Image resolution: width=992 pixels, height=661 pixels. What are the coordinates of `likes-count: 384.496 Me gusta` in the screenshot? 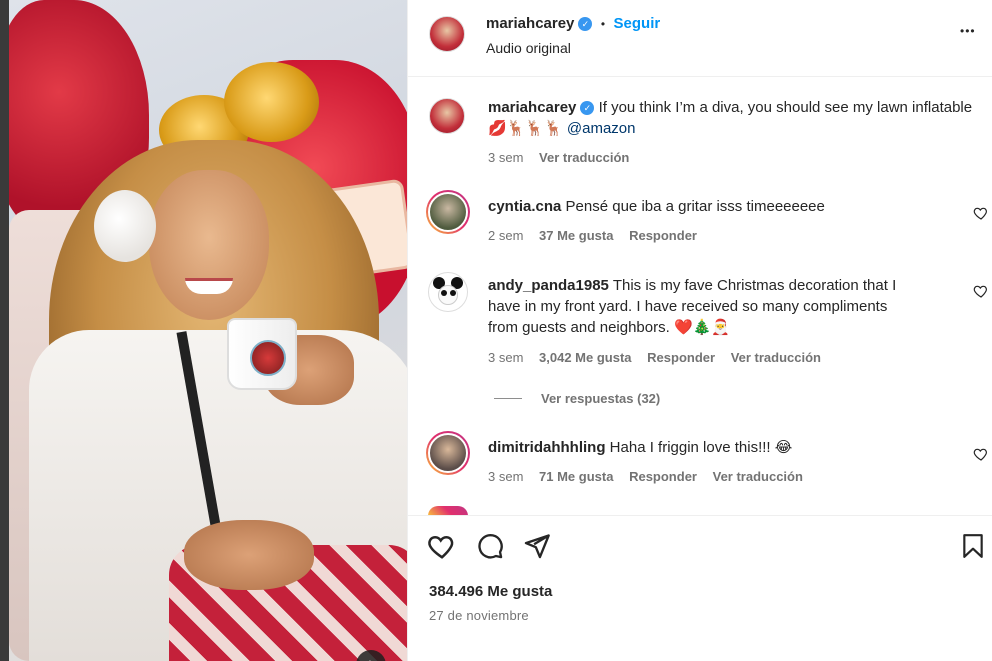 It's located at (490, 591).